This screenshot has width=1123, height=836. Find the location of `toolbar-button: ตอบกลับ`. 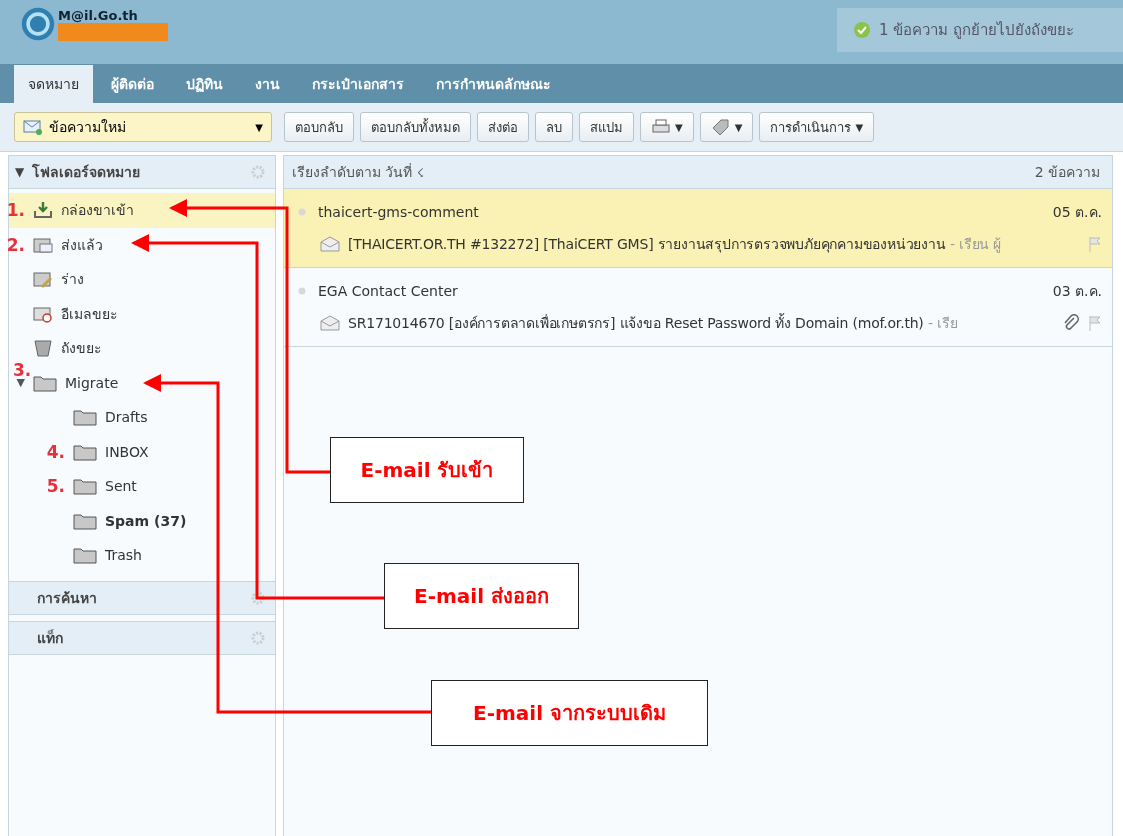

toolbar-button: ตอบกลับ is located at coordinates (319, 127).